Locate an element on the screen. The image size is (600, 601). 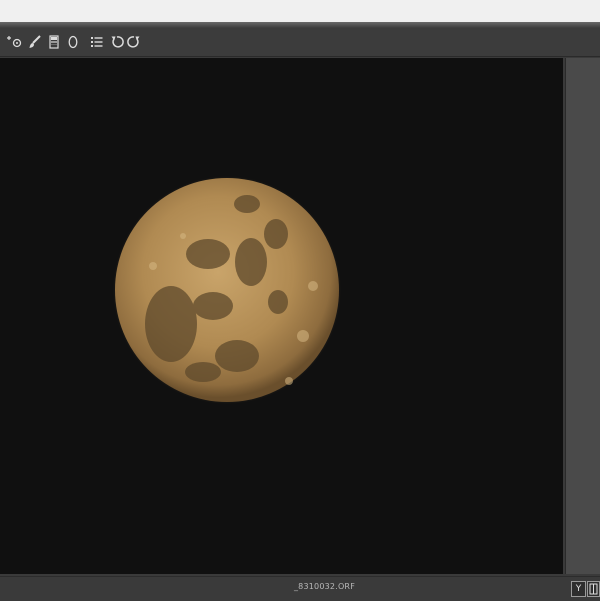
preferences-list-icon is located at coordinates (97, 42).